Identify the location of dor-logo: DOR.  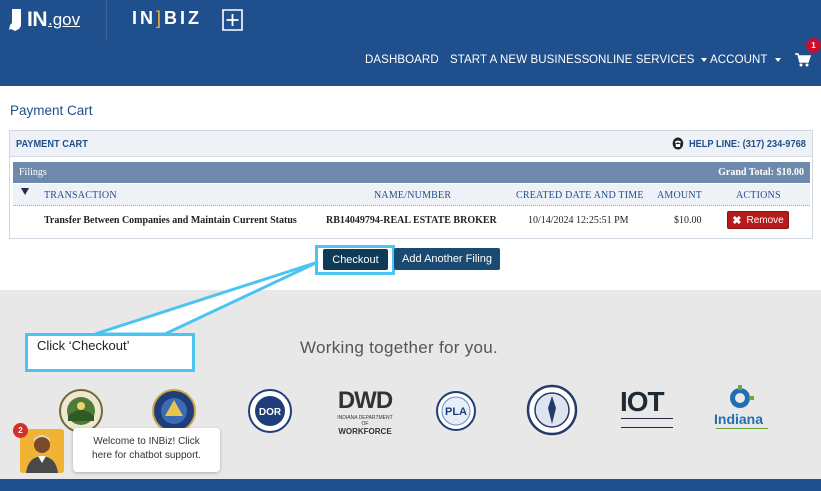
(270, 411).